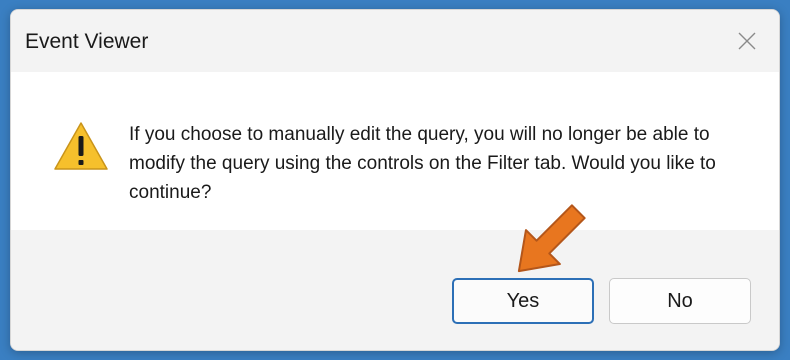 The width and height of the screenshot is (790, 360). What do you see at coordinates (81, 146) in the screenshot?
I see `warning-icon` at bounding box center [81, 146].